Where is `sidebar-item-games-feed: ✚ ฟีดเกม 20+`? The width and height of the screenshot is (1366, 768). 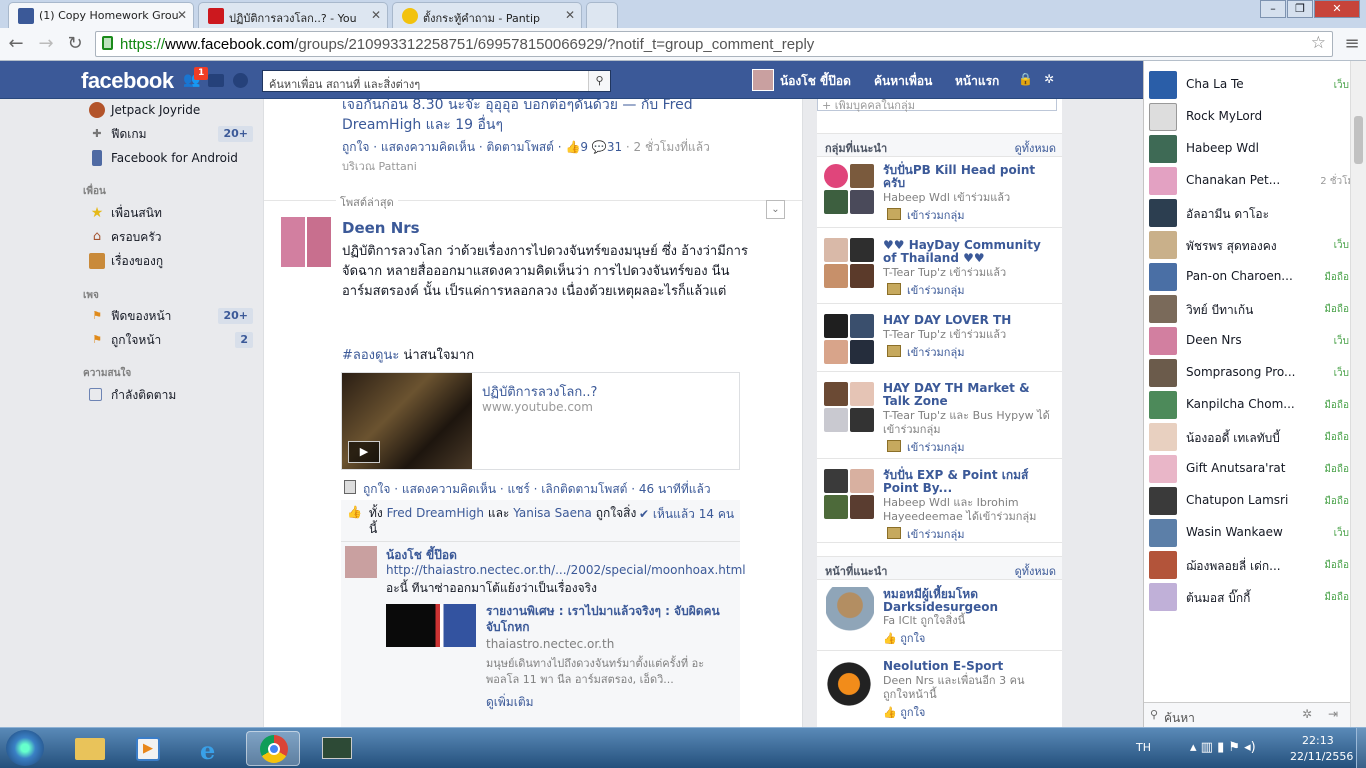
sidebar-item-games-feed: ✚ ฟีดเกม 20+ is located at coordinates (172, 134).